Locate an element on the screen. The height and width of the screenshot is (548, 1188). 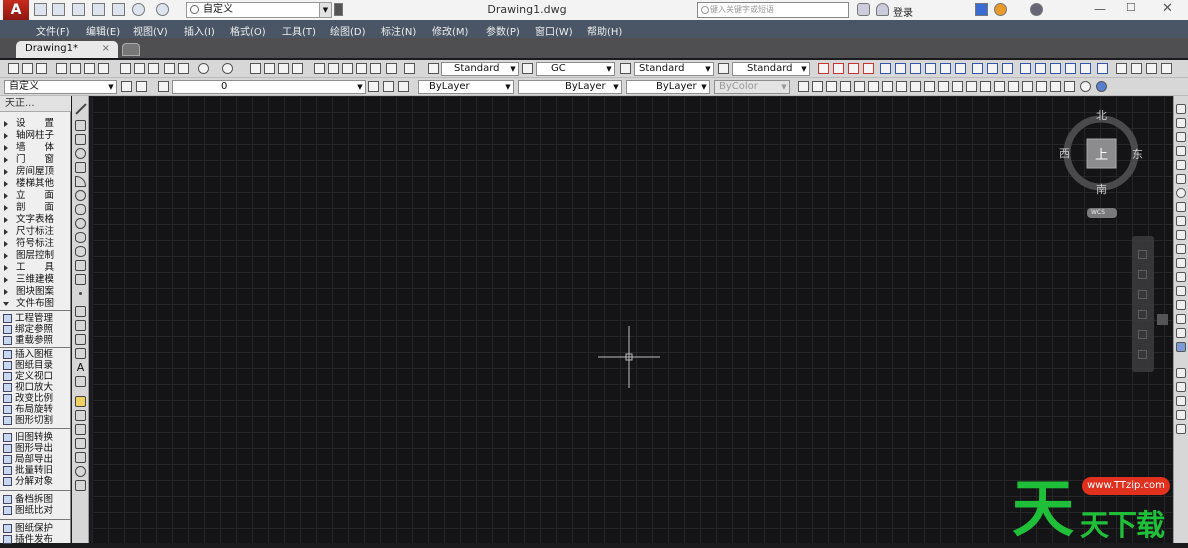
insert-block-icon is located at coordinates (80, 265).